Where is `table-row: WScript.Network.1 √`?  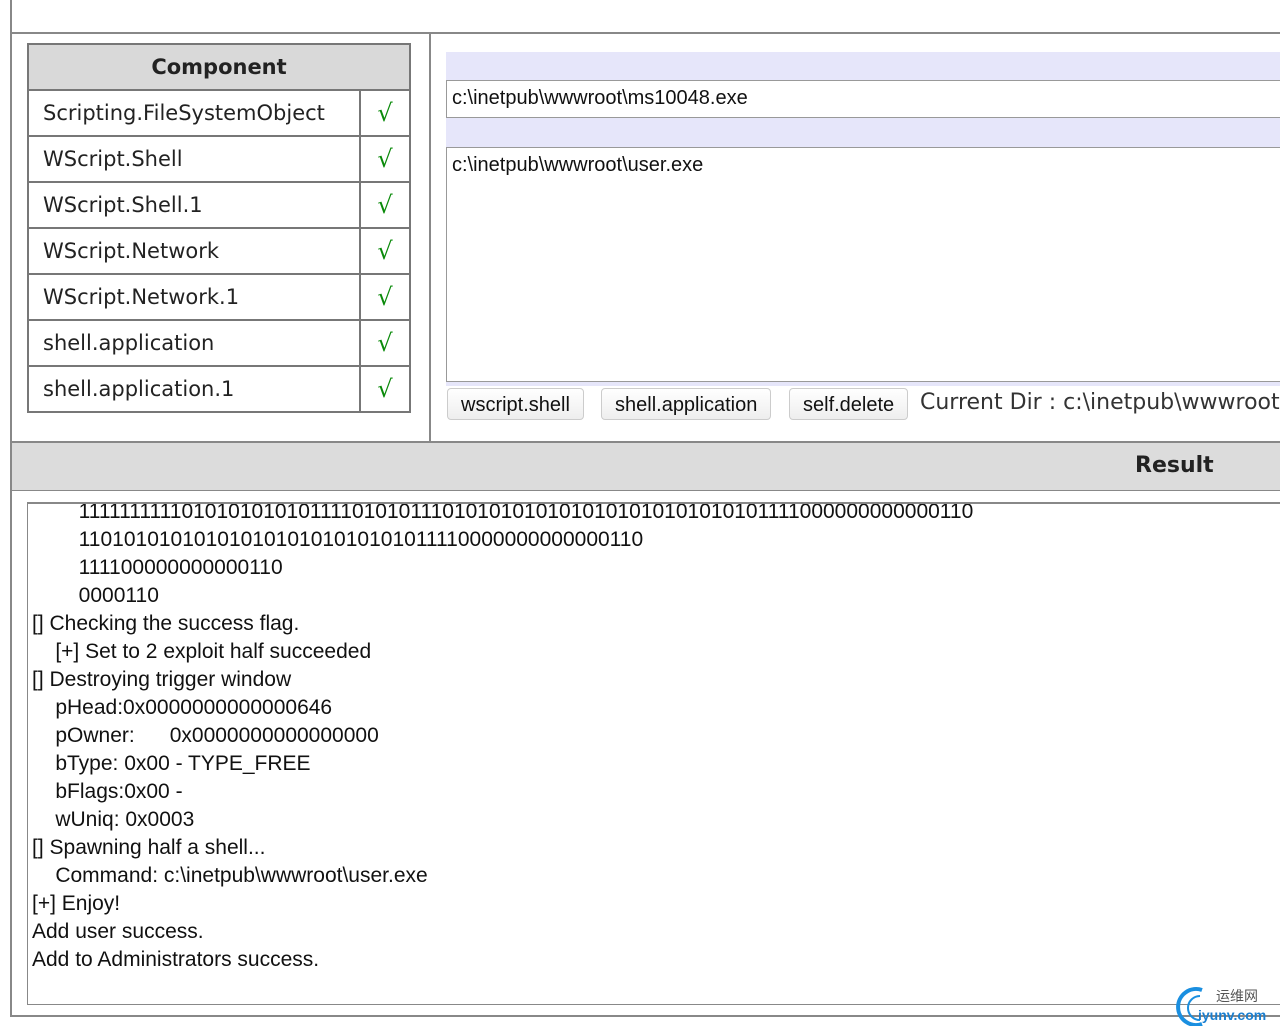 table-row: WScript.Network.1 √ is located at coordinates (219, 297).